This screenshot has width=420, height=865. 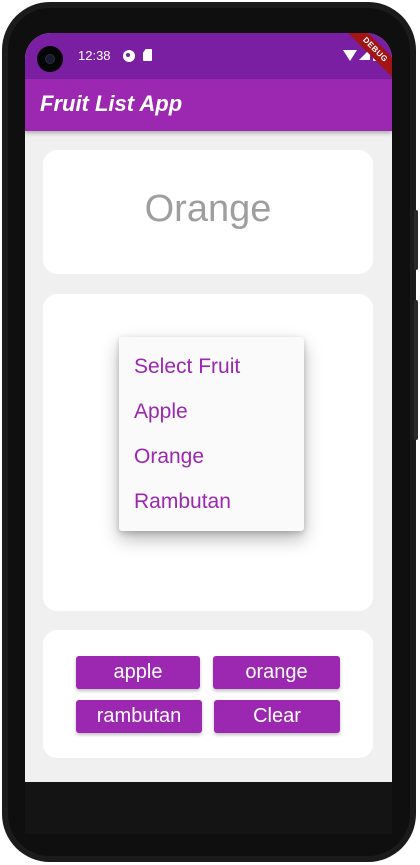 What do you see at coordinates (161, 412) in the screenshot?
I see `menu-item-apple: Apple` at bounding box center [161, 412].